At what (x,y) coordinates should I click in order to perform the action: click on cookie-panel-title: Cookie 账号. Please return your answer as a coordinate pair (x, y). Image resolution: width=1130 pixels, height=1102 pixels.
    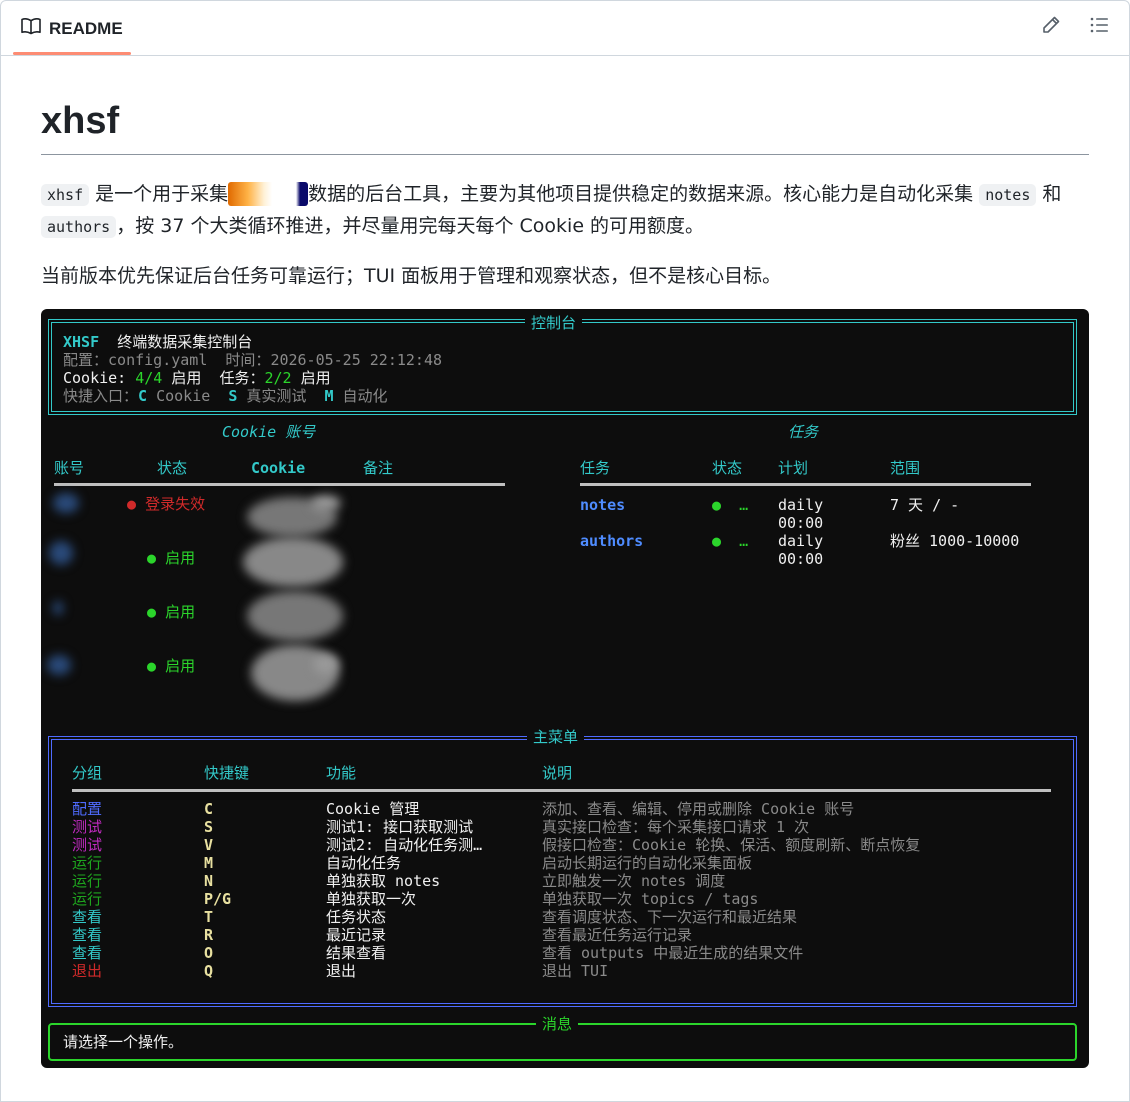
    Looking at the image, I should click on (269, 432).